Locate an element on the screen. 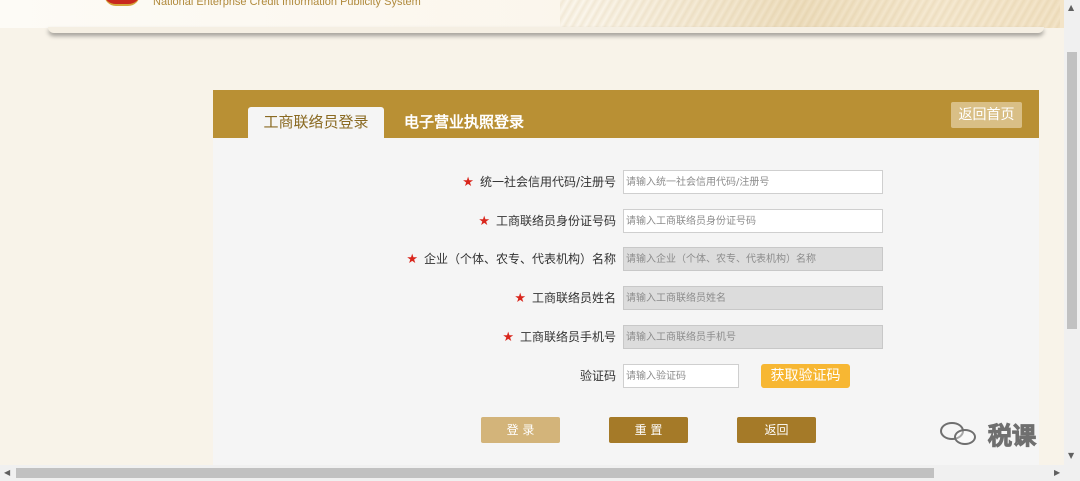 Image resolution: width=1080 pixels, height=481 pixels. scroll-down-icon: ▼ is located at coordinates (1071, 456).